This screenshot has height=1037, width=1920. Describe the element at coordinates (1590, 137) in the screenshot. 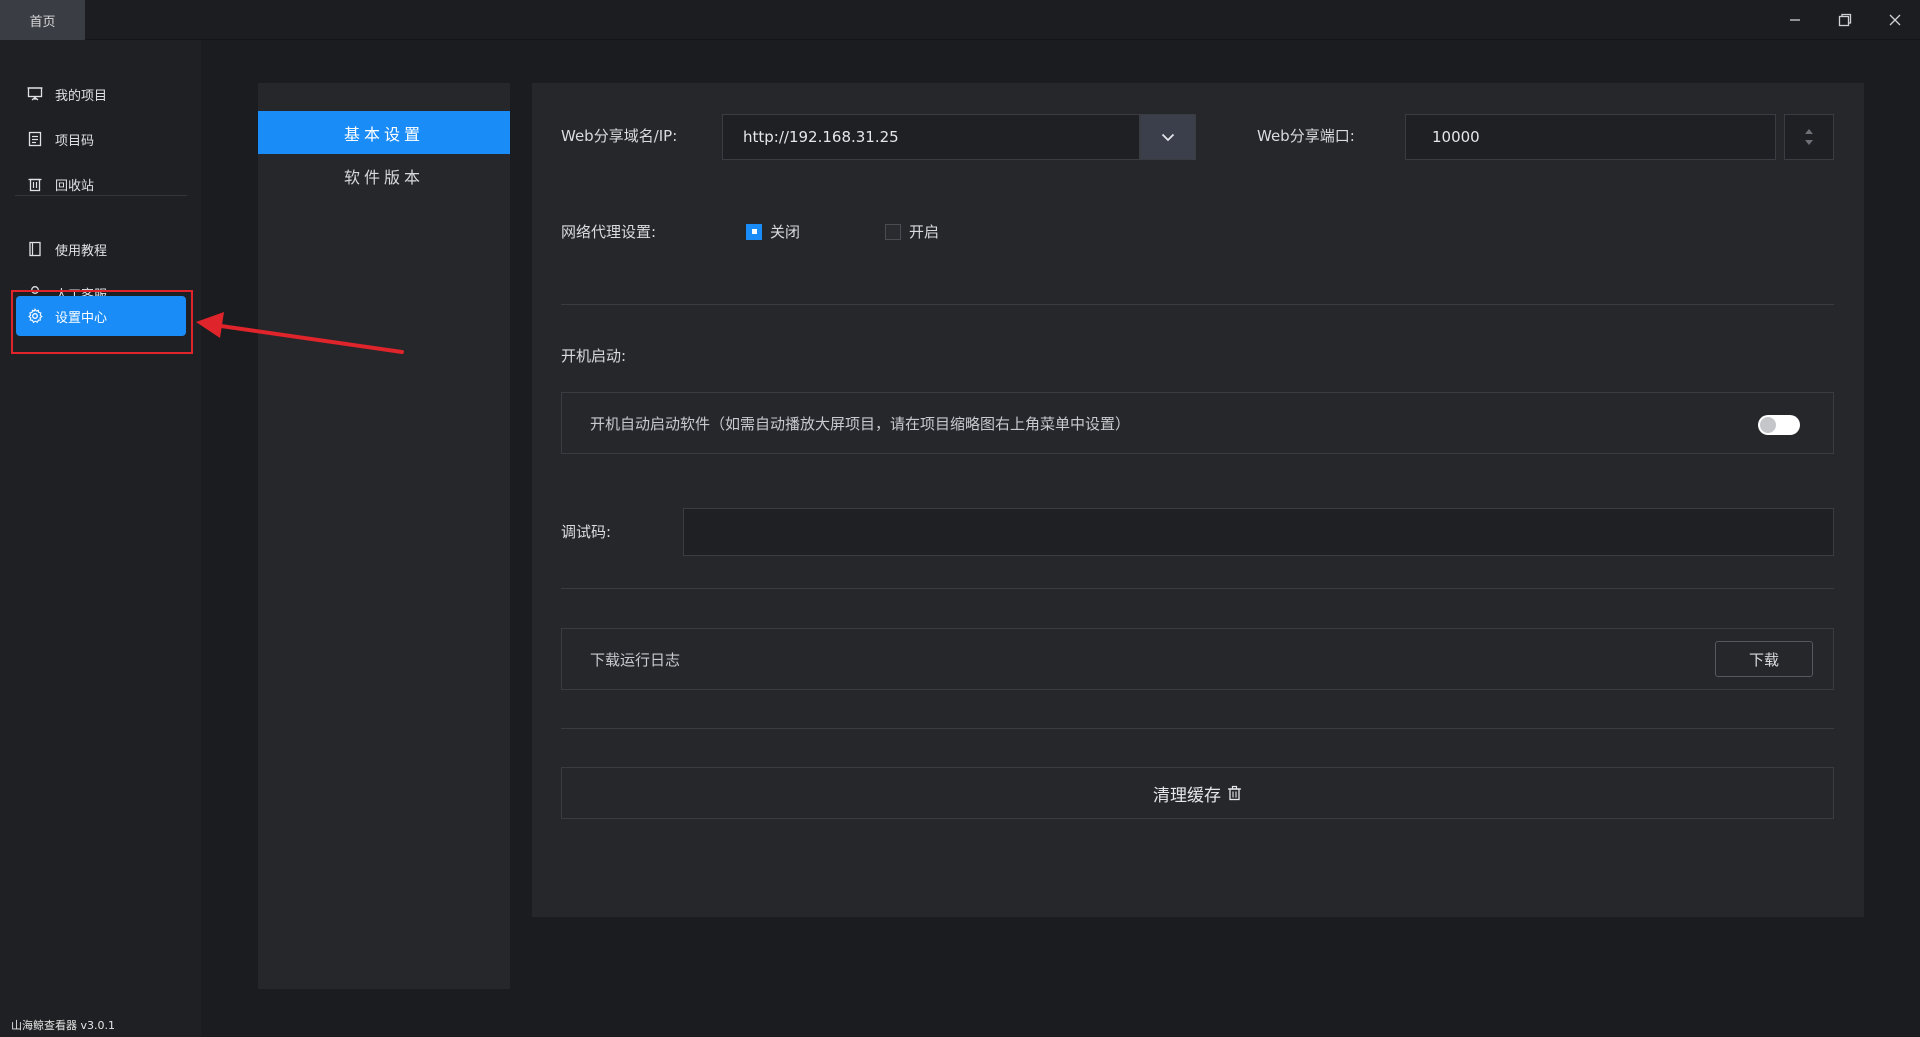

I see `web-port-input: 10000` at that location.